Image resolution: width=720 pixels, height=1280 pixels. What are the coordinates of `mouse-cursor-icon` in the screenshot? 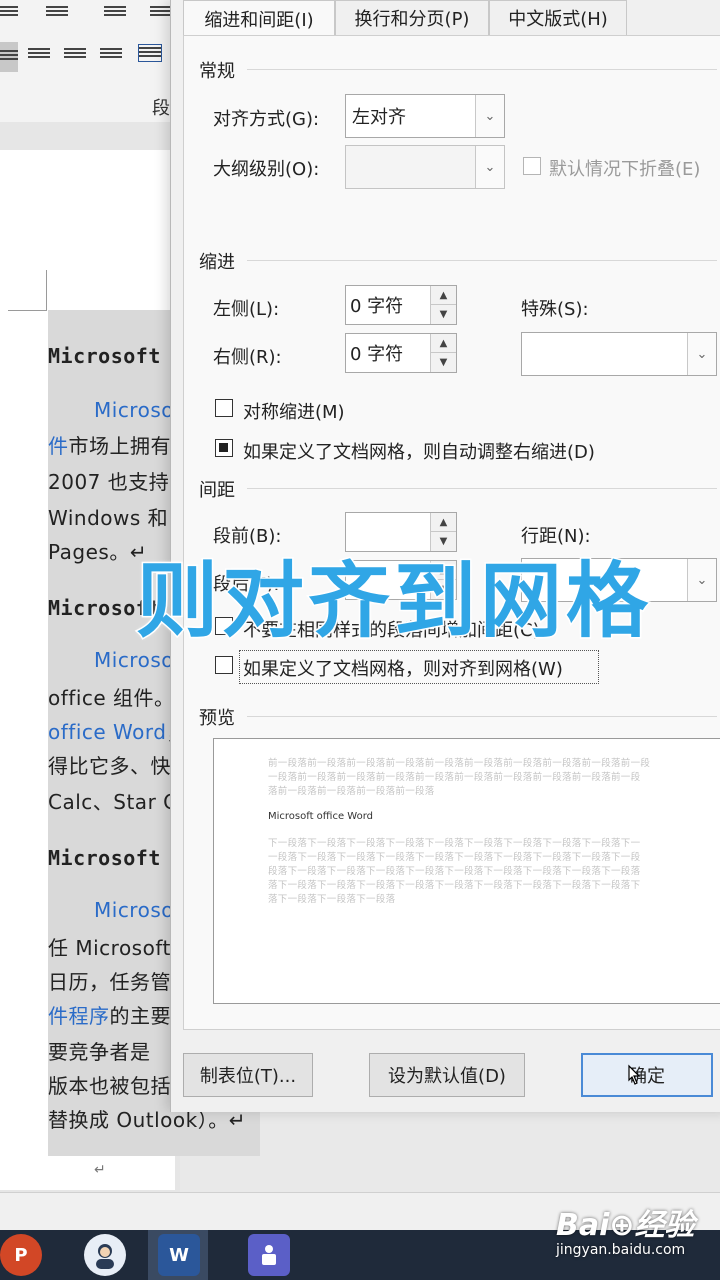 It's located at (634, 1074).